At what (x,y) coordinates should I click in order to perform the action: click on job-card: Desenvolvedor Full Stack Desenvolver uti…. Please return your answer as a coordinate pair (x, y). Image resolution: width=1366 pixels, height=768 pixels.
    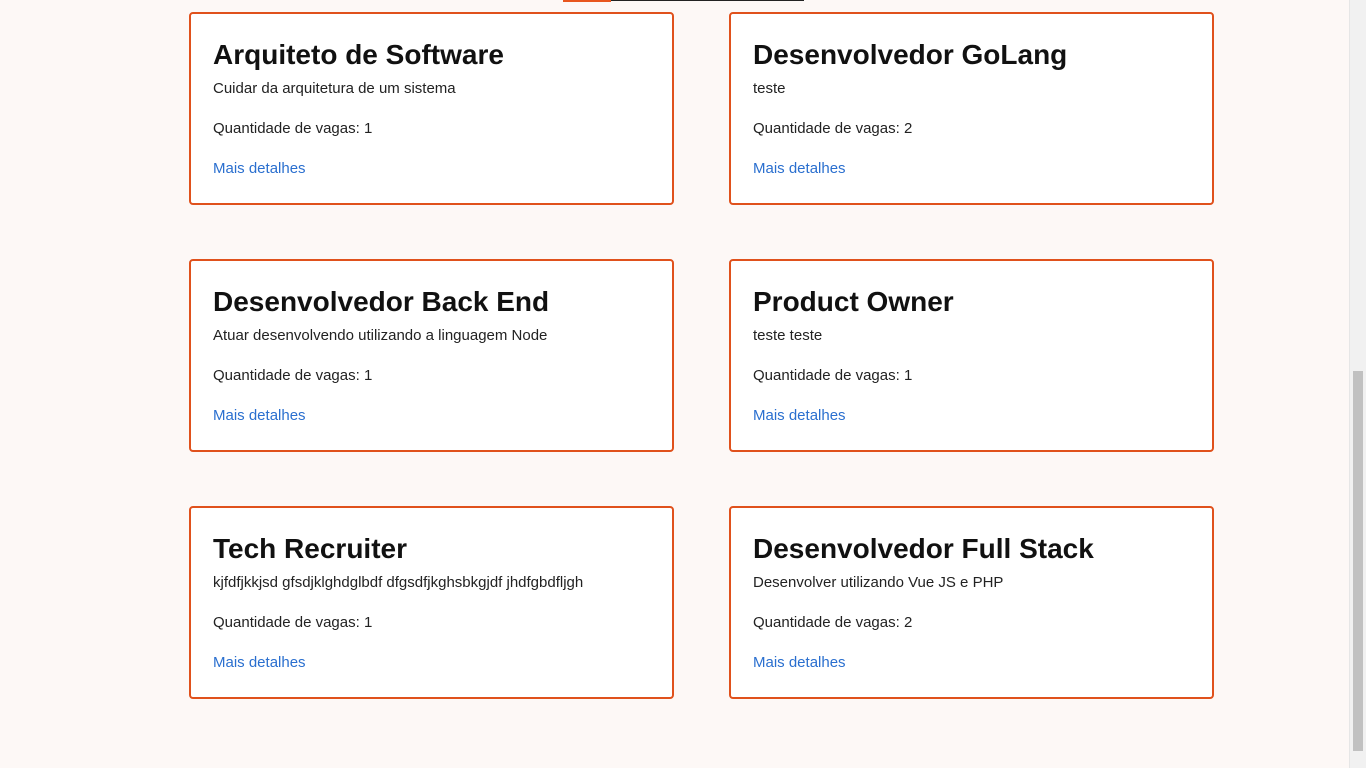
    Looking at the image, I should click on (971, 602).